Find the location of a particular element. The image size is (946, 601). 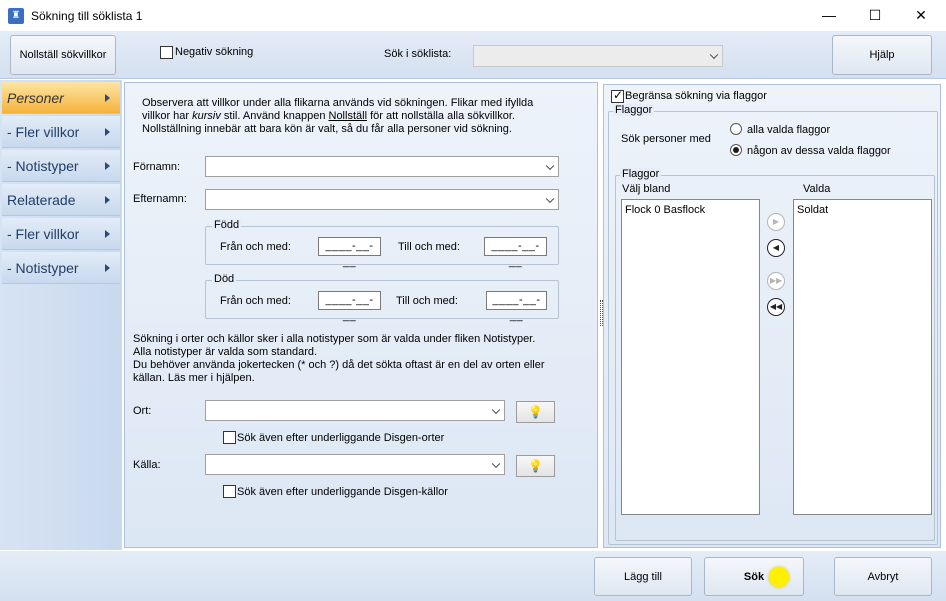

list-item: Soldat is located at coordinates (812, 210).